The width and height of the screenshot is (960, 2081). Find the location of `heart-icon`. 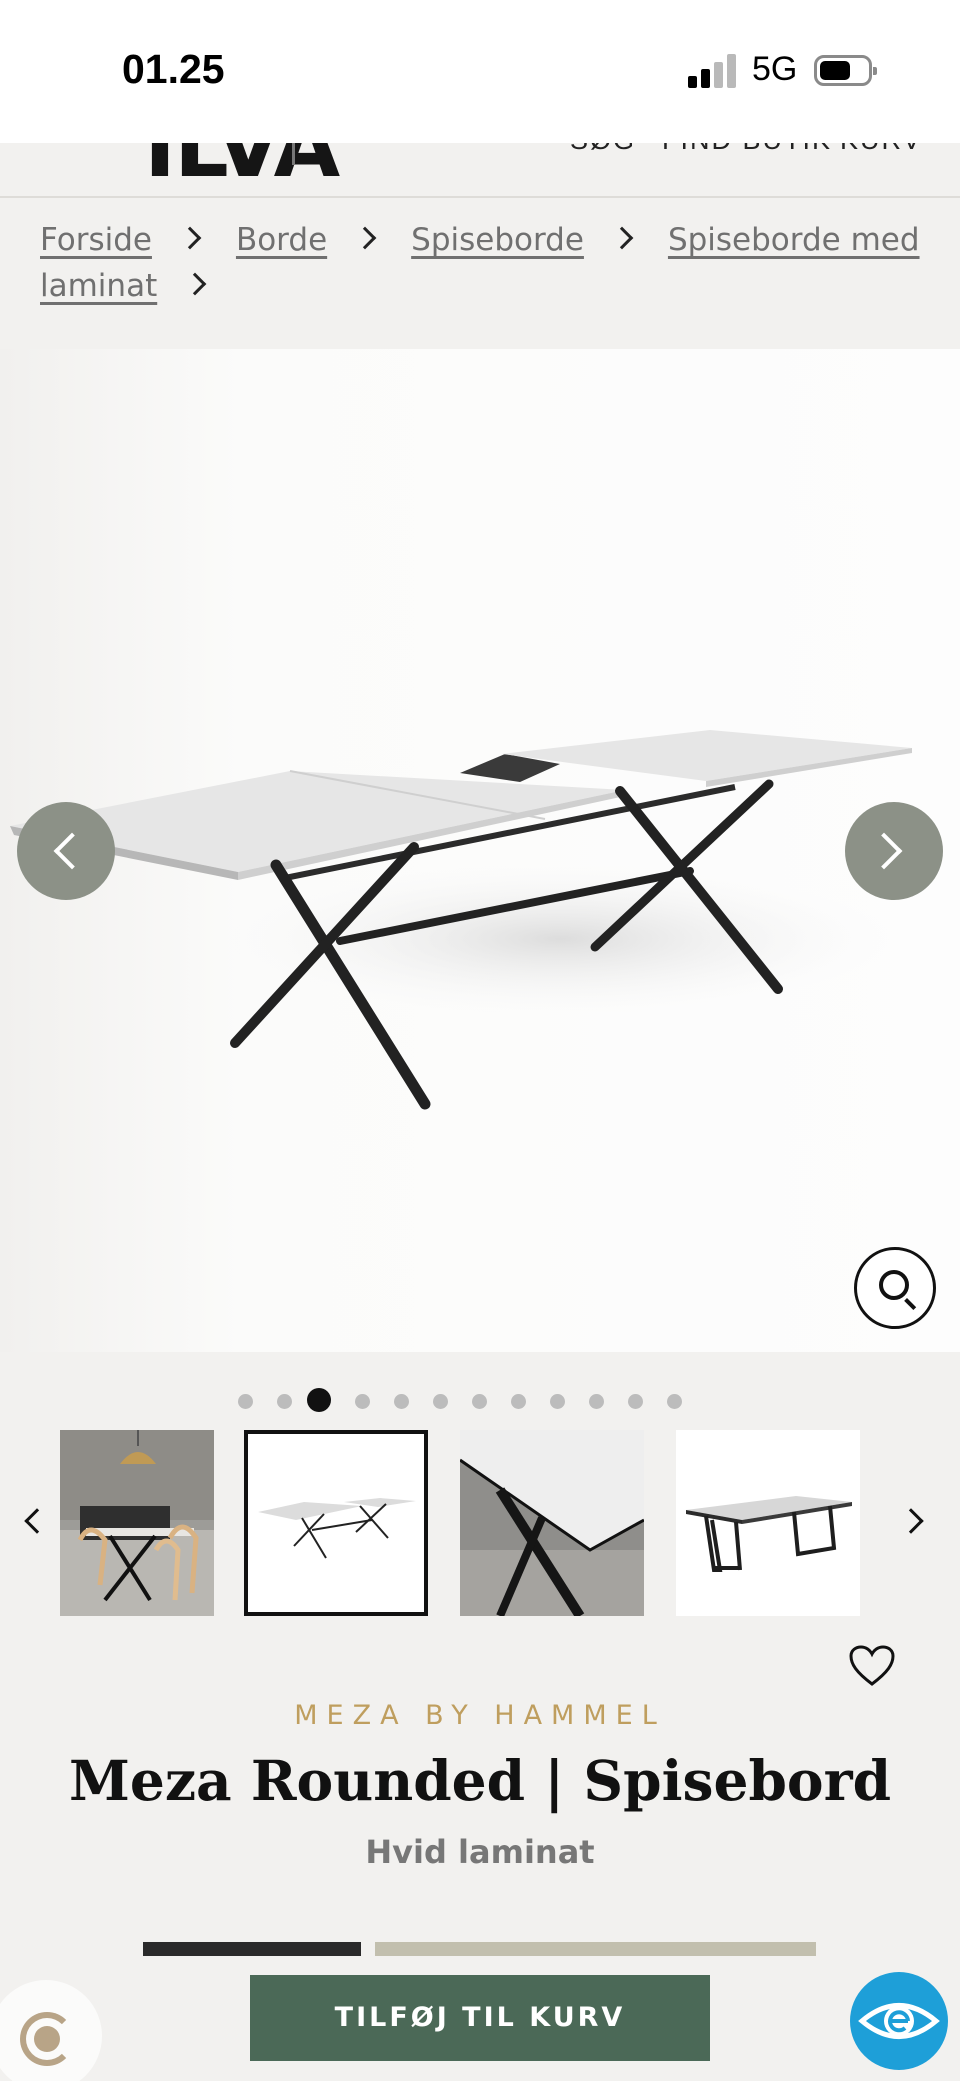

heart-icon is located at coordinates (872, 1666).